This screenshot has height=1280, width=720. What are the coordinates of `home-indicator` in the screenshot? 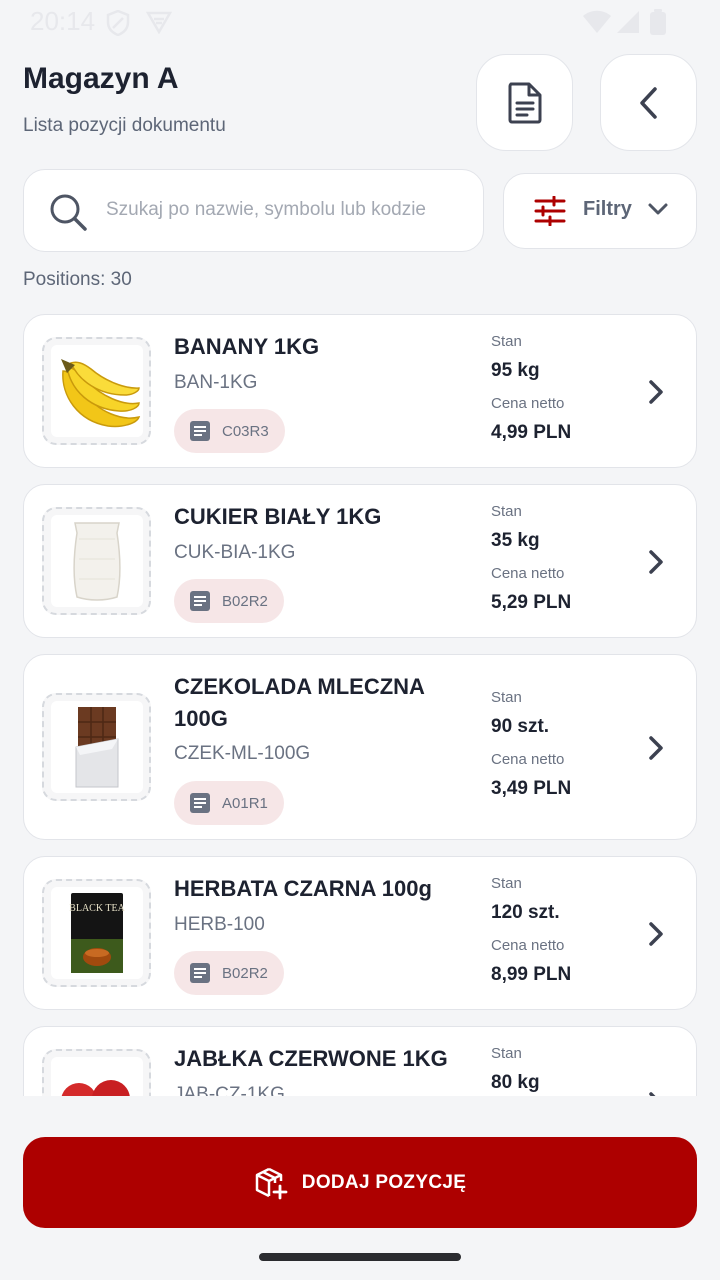 It's located at (360, 1257).